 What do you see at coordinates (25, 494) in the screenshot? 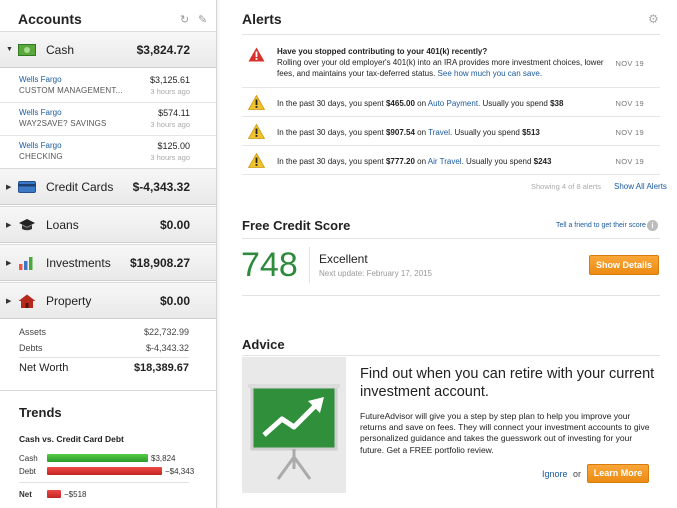
I see `trend-net-label: Net` at bounding box center [25, 494].